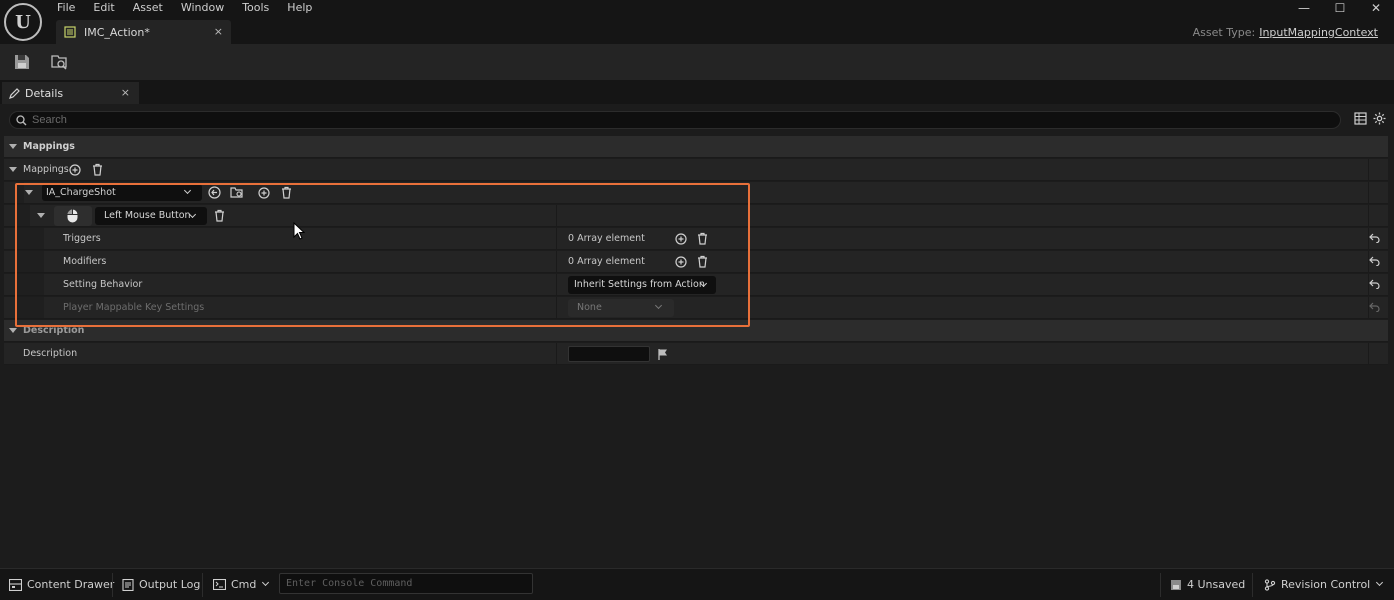 The image size is (1394, 600). What do you see at coordinates (1207, 584) in the screenshot?
I see `unsaved-button: 4 Unsaved` at bounding box center [1207, 584].